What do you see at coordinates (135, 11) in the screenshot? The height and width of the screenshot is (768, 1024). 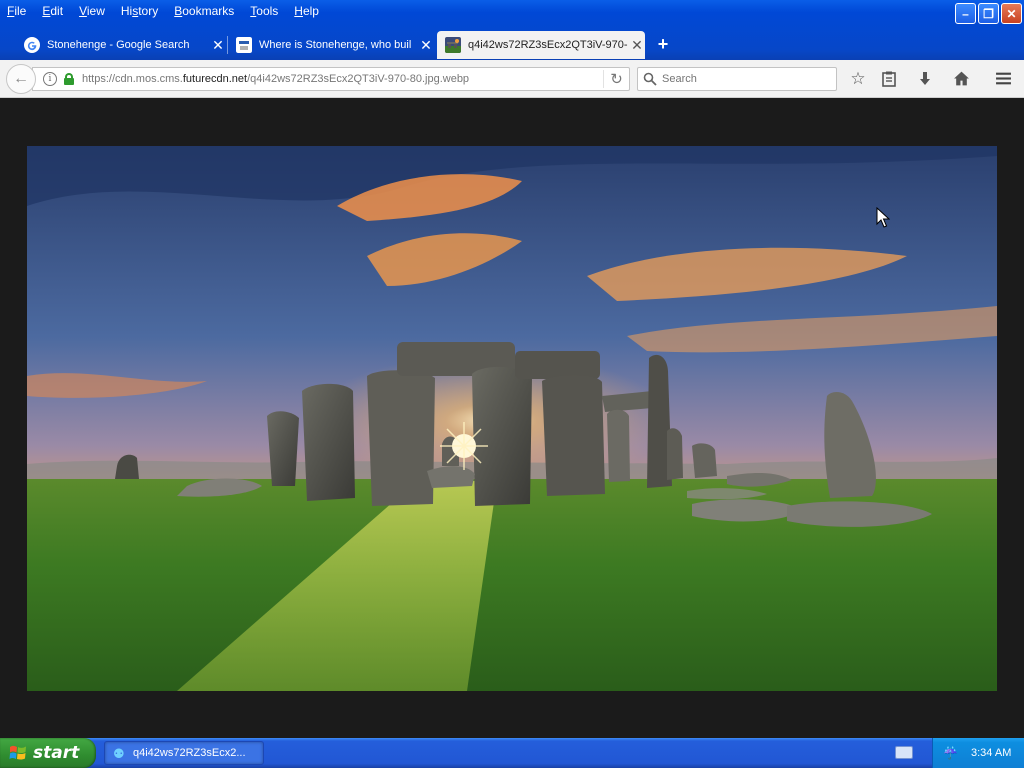 I see `menu-accelerator: s` at bounding box center [135, 11].